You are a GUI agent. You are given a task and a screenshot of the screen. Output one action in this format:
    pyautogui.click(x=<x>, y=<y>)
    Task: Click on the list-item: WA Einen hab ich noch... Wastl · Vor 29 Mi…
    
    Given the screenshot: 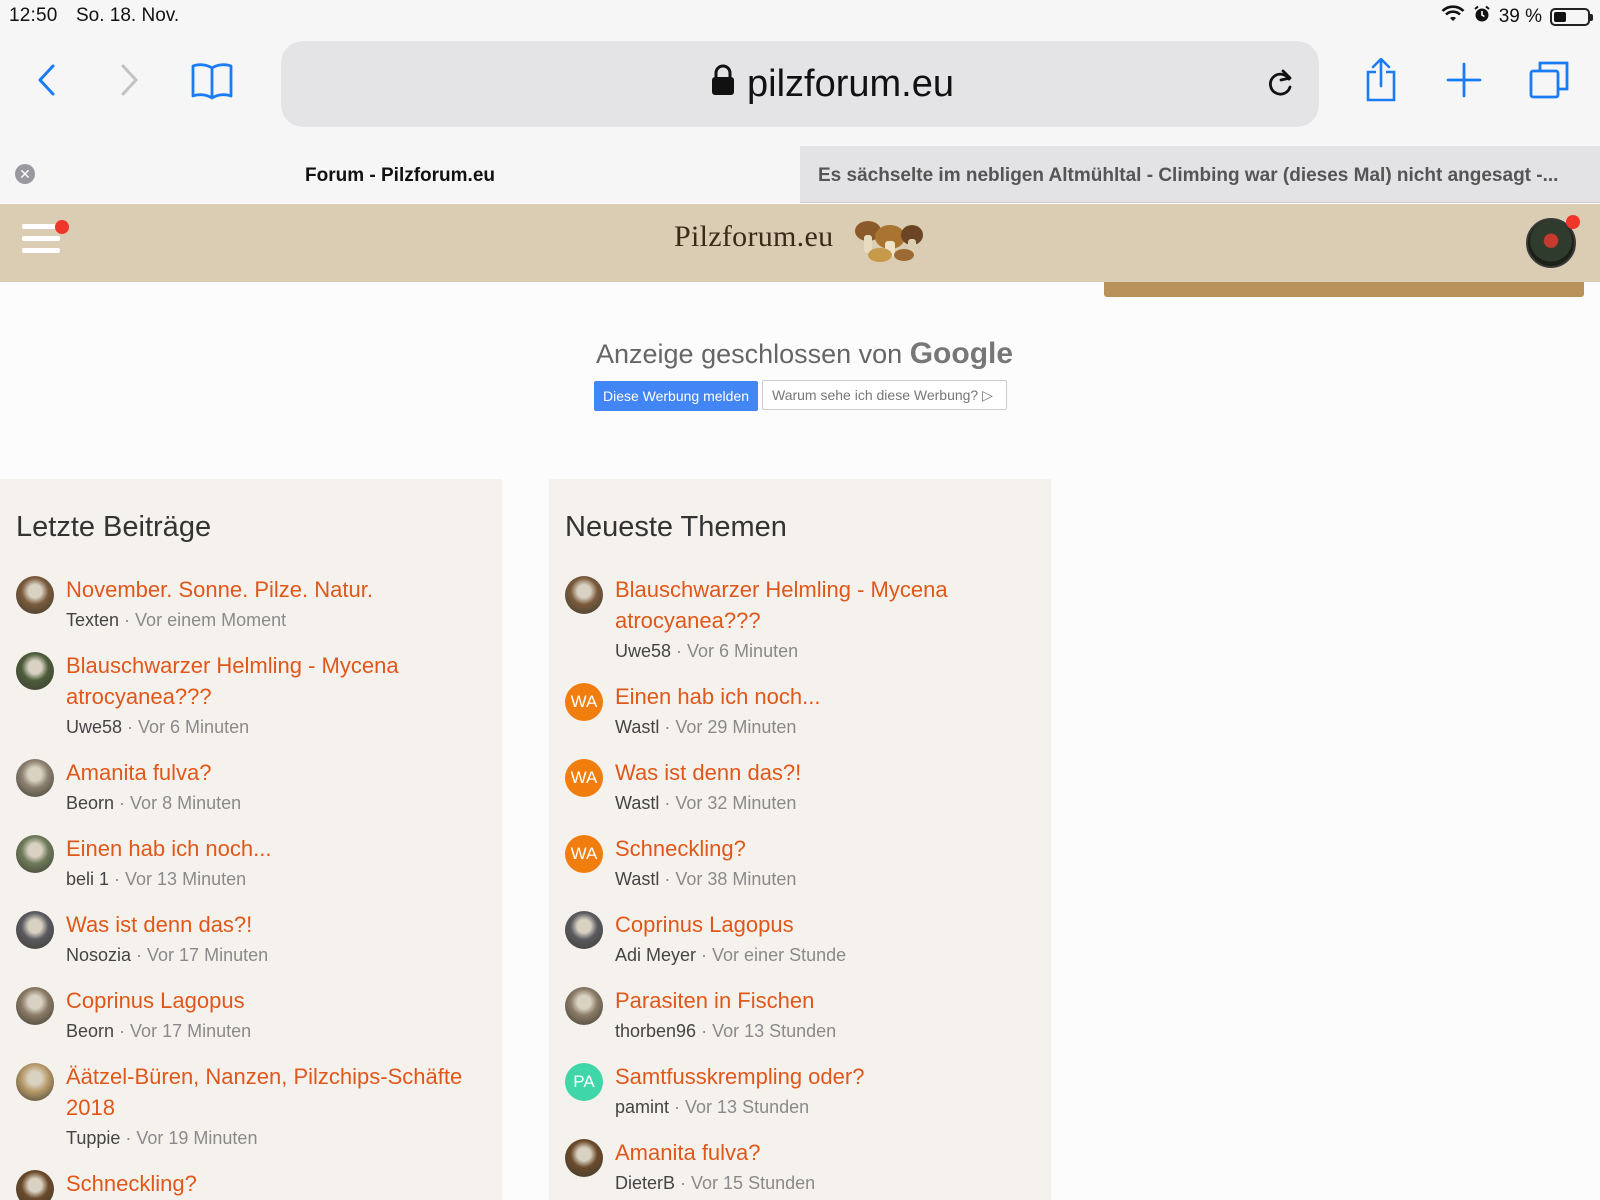 What is the action you would take?
    pyautogui.click(x=805, y=711)
    